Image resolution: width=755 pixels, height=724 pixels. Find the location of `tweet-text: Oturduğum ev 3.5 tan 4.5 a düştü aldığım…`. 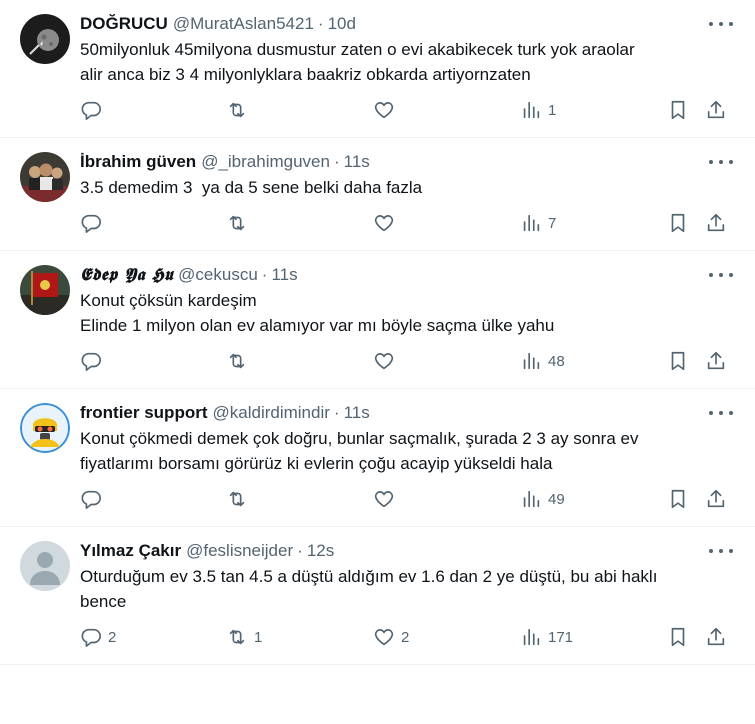

tweet-text: Oturduğum ev 3.5 tan 4.5 a düştü aldığım… is located at coordinates (409, 589).